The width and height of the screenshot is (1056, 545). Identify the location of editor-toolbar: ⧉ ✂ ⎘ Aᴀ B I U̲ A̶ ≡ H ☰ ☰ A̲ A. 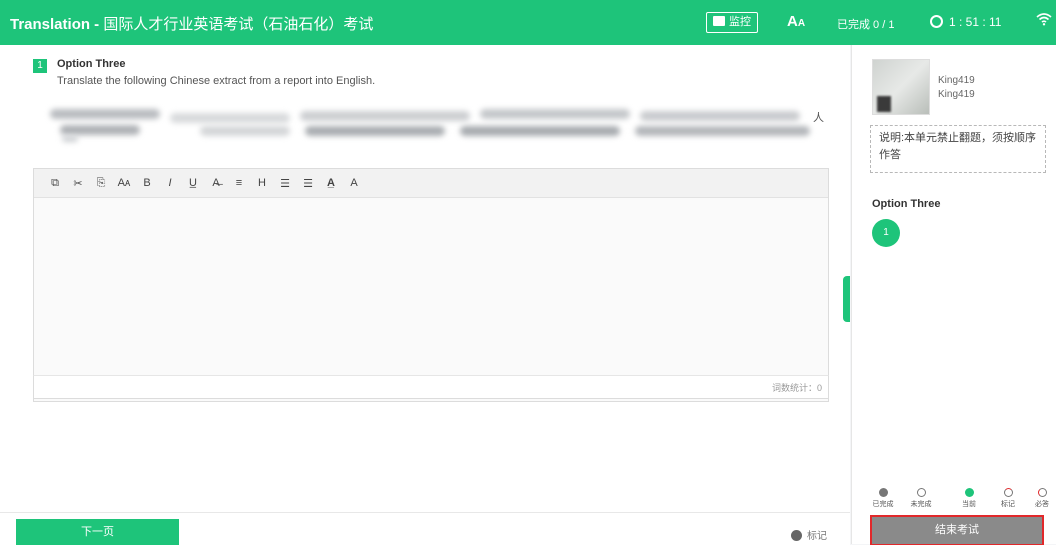
(431, 183).